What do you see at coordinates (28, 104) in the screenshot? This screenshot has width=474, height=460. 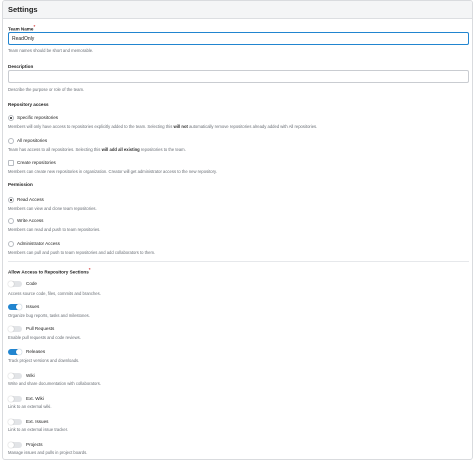 I see `repository-access-label: Repository access` at bounding box center [28, 104].